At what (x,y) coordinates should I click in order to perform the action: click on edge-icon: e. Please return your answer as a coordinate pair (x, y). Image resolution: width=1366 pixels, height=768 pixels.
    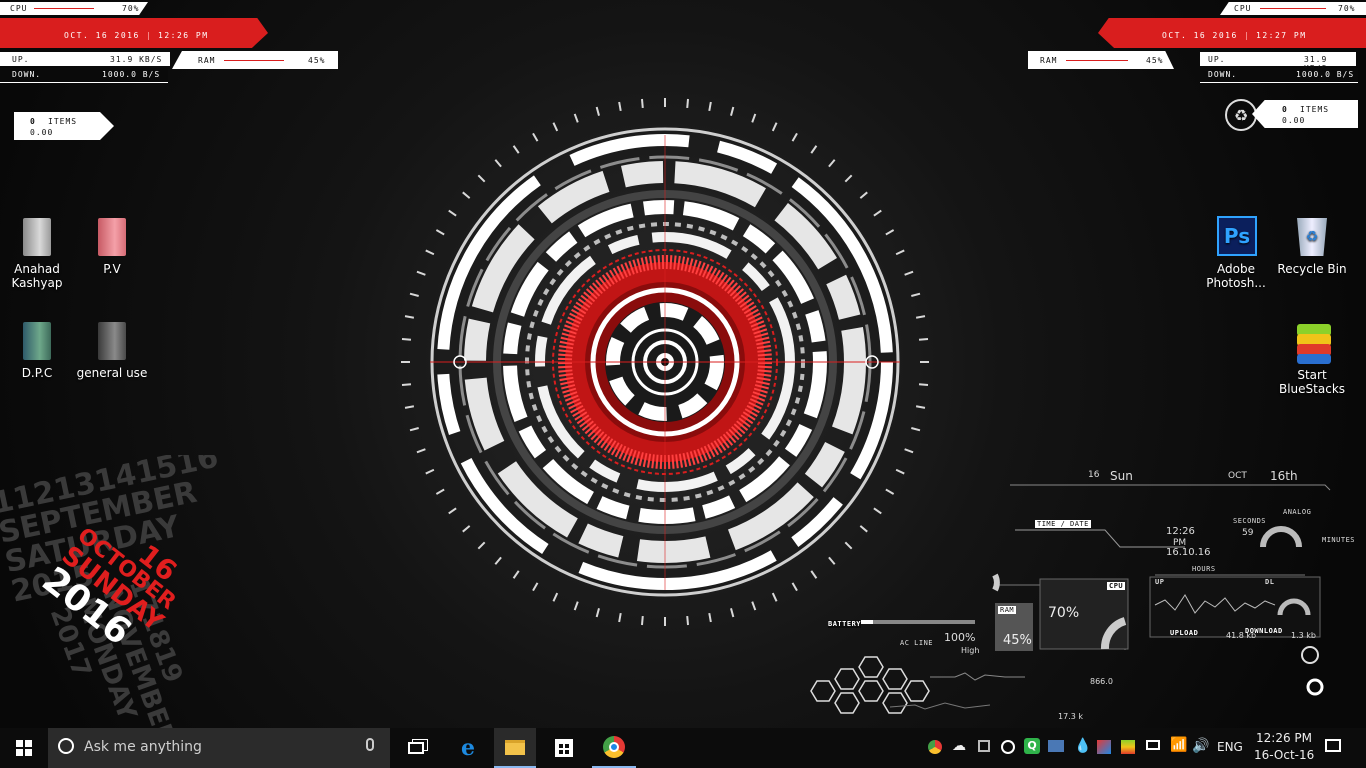
    Looking at the image, I should click on (468, 748).